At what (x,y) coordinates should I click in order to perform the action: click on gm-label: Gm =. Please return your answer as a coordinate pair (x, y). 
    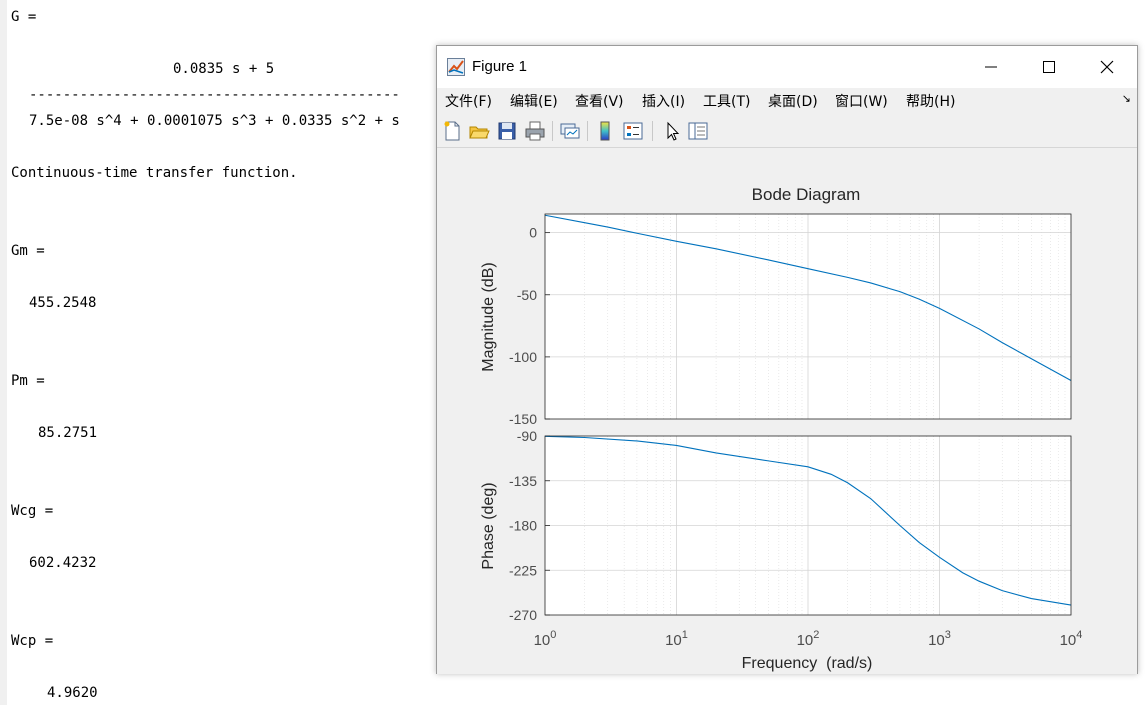
    Looking at the image, I should click on (28, 251).